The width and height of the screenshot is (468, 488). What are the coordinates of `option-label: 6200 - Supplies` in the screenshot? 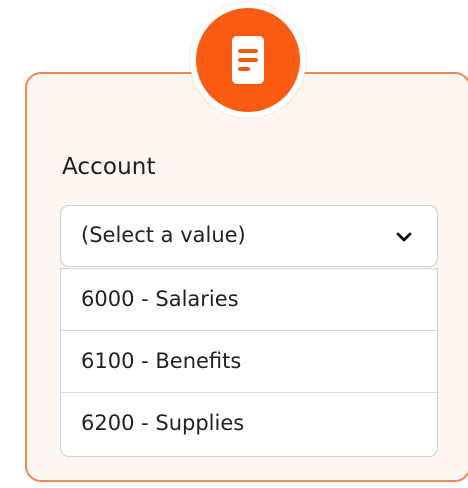 It's located at (163, 423).